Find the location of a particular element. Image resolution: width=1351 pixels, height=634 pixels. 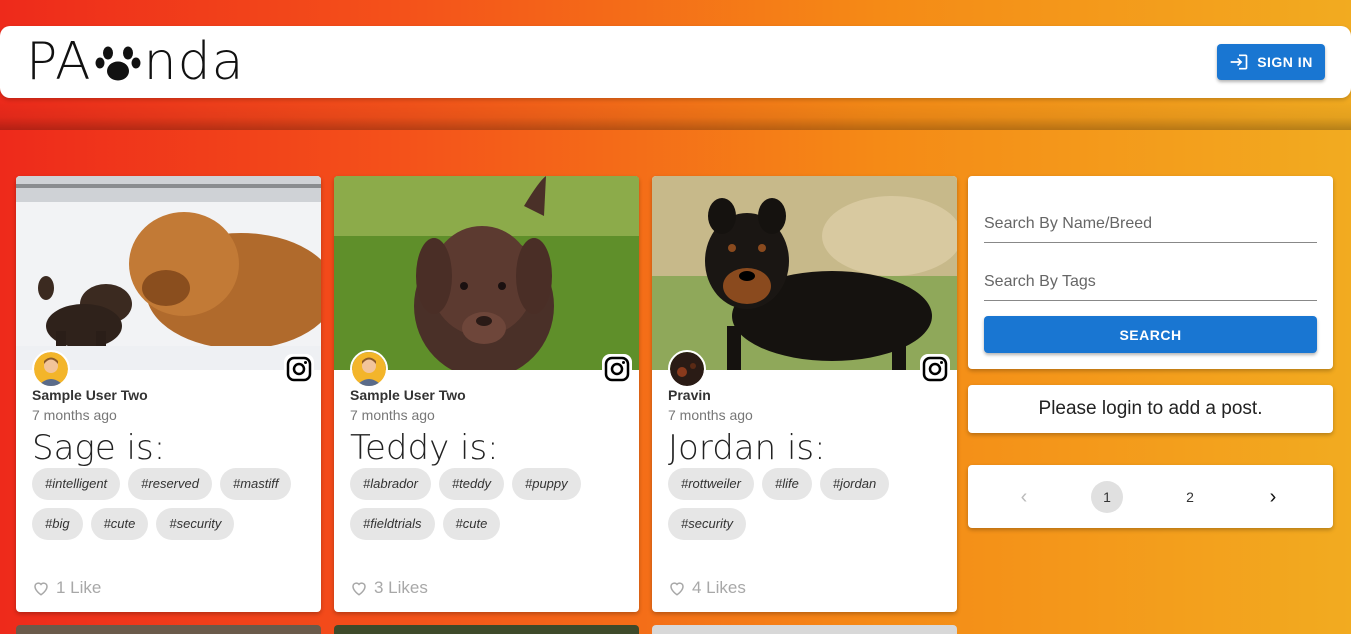

post-author: Pravin is located at coordinates (689, 395).